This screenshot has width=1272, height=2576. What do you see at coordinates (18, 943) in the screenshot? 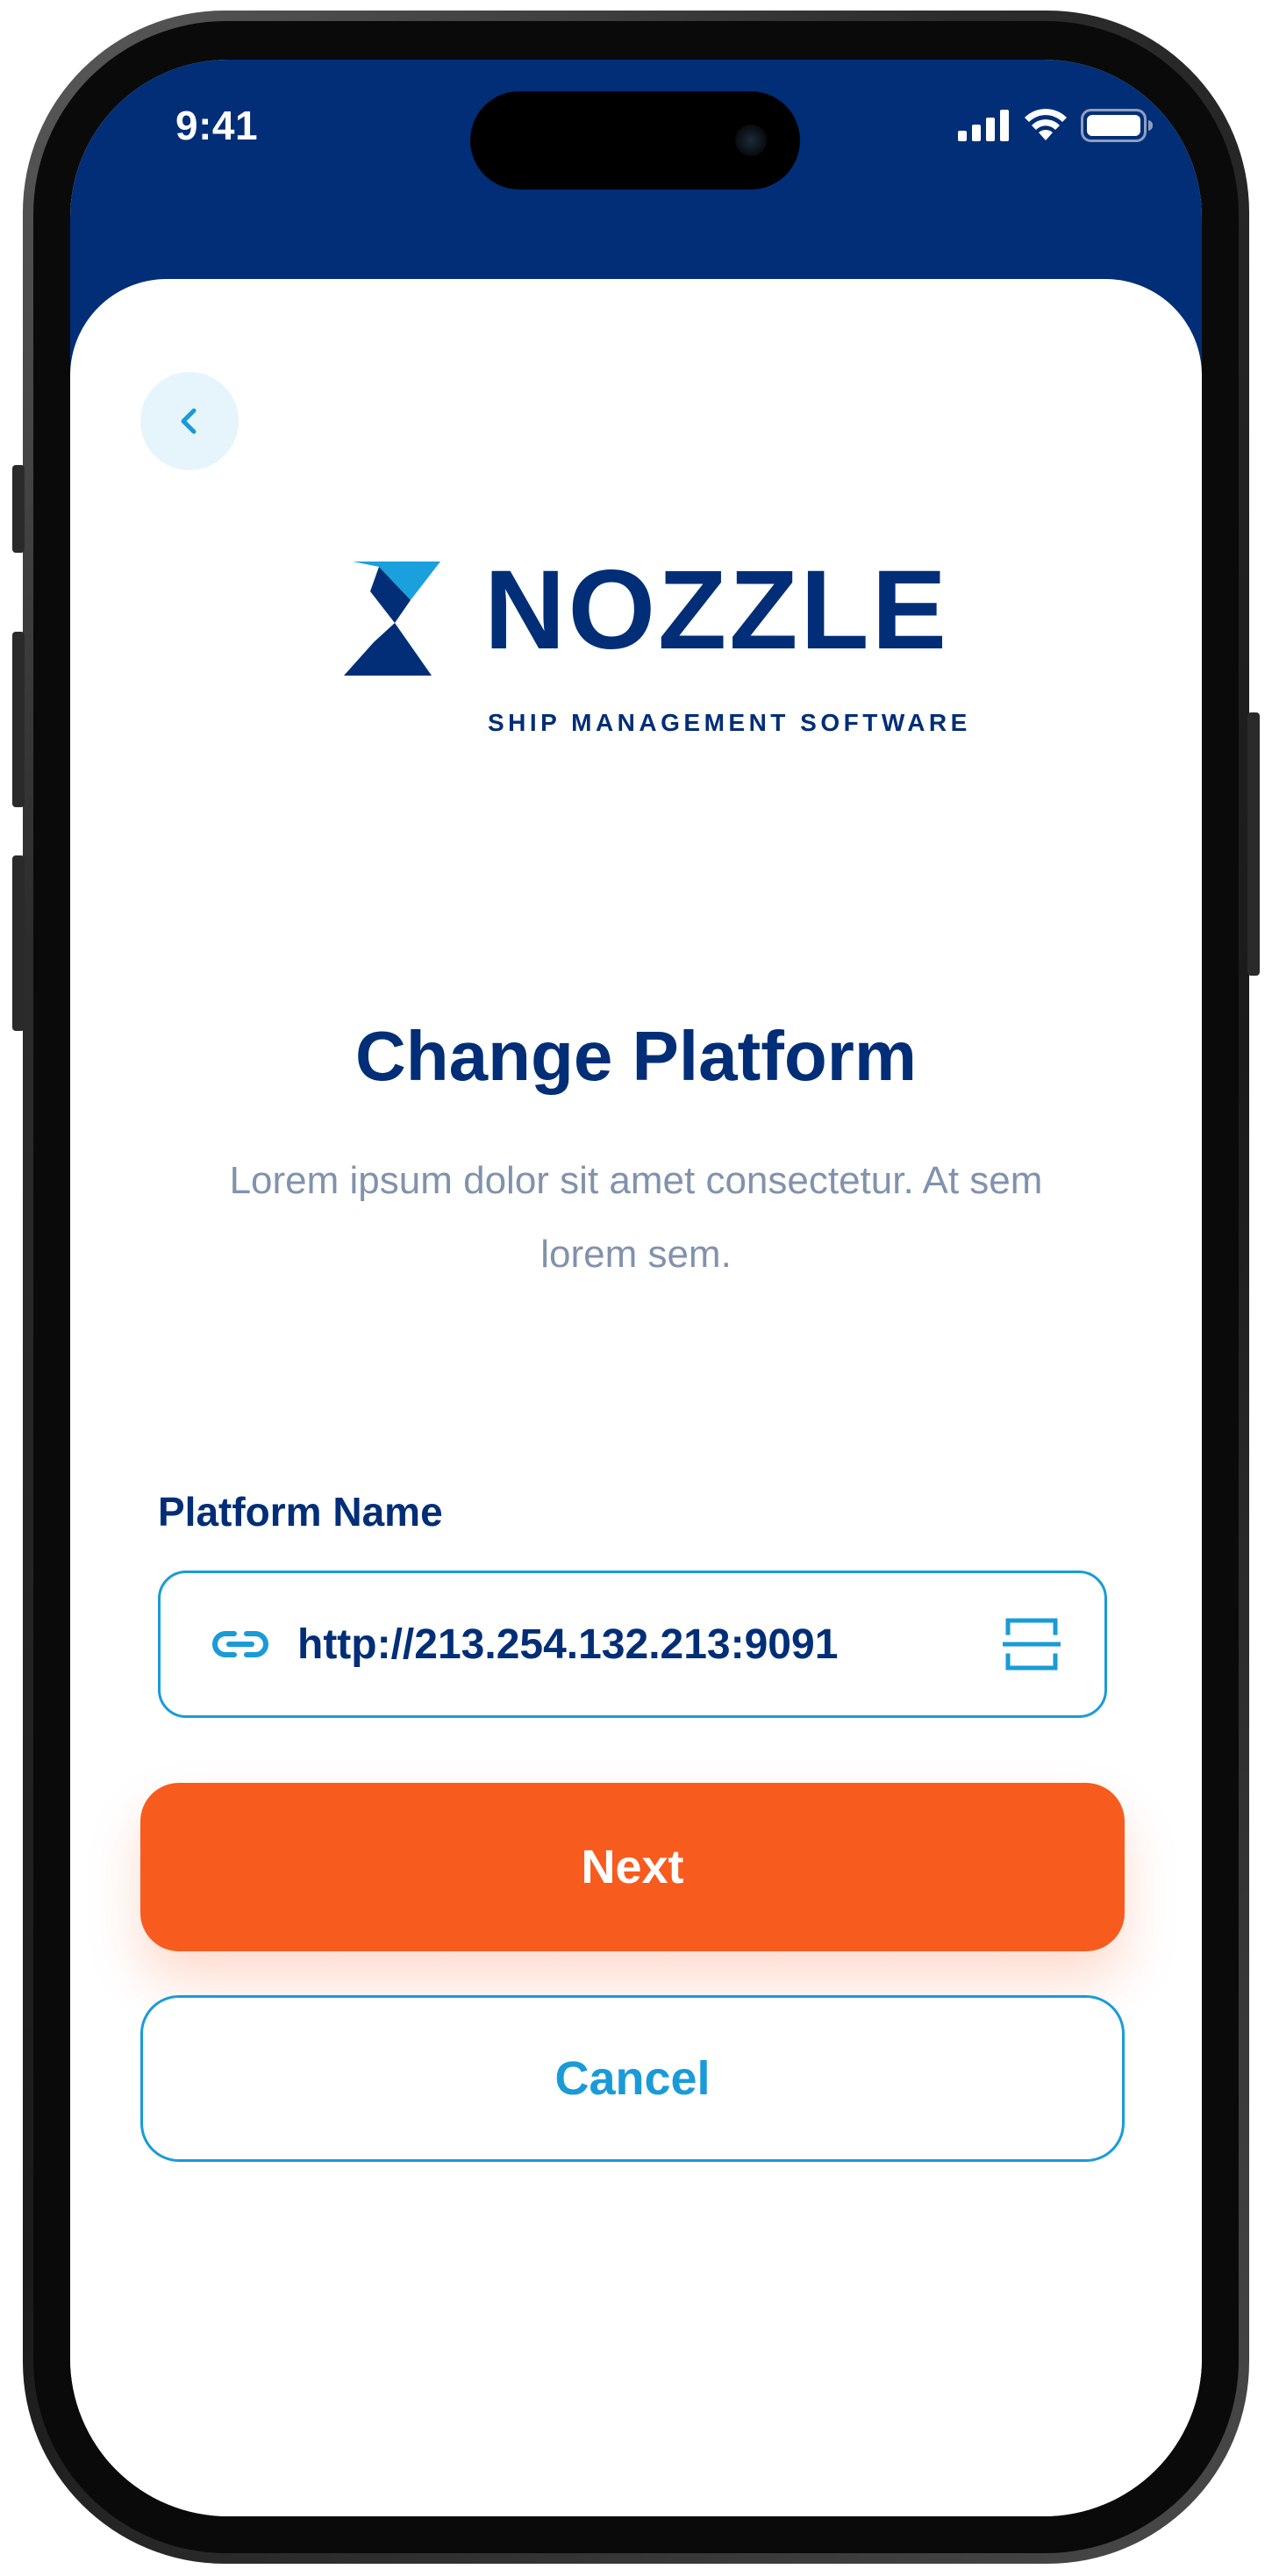
I see `volume-down-button` at bounding box center [18, 943].